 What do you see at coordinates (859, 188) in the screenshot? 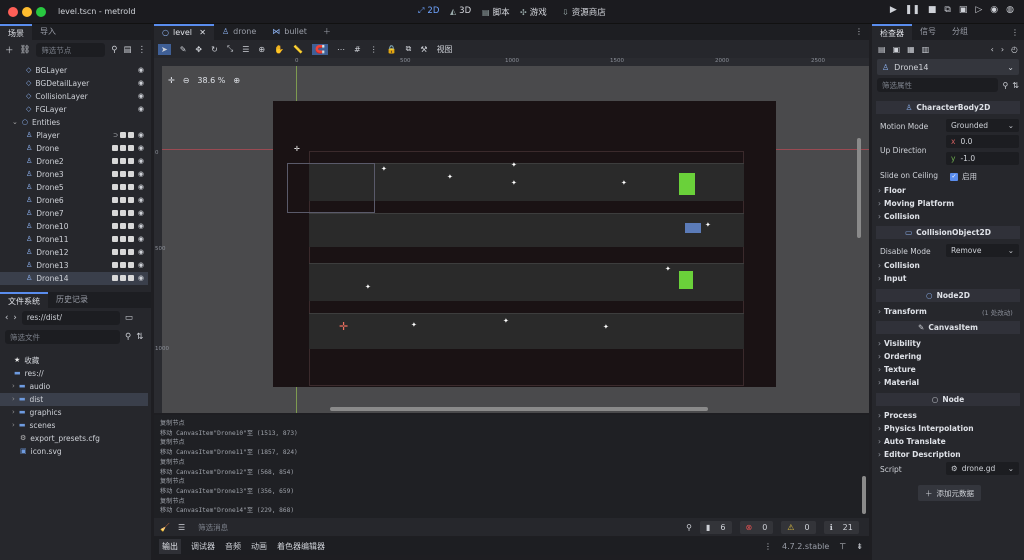
I see `vertical-scrollbar` at bounding box center [859, 188].